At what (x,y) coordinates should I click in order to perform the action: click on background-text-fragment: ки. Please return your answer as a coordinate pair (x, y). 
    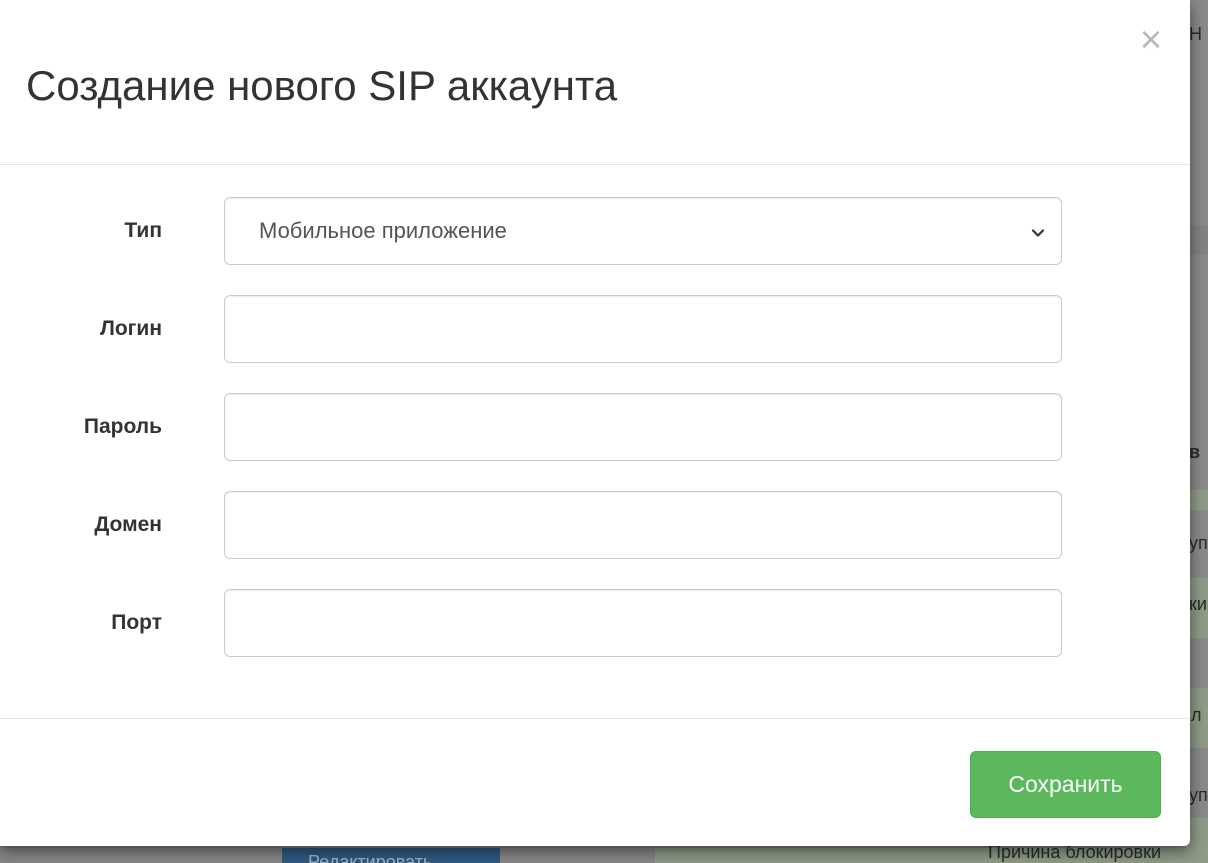
    Looking at the image, I should click on (1198, 604).